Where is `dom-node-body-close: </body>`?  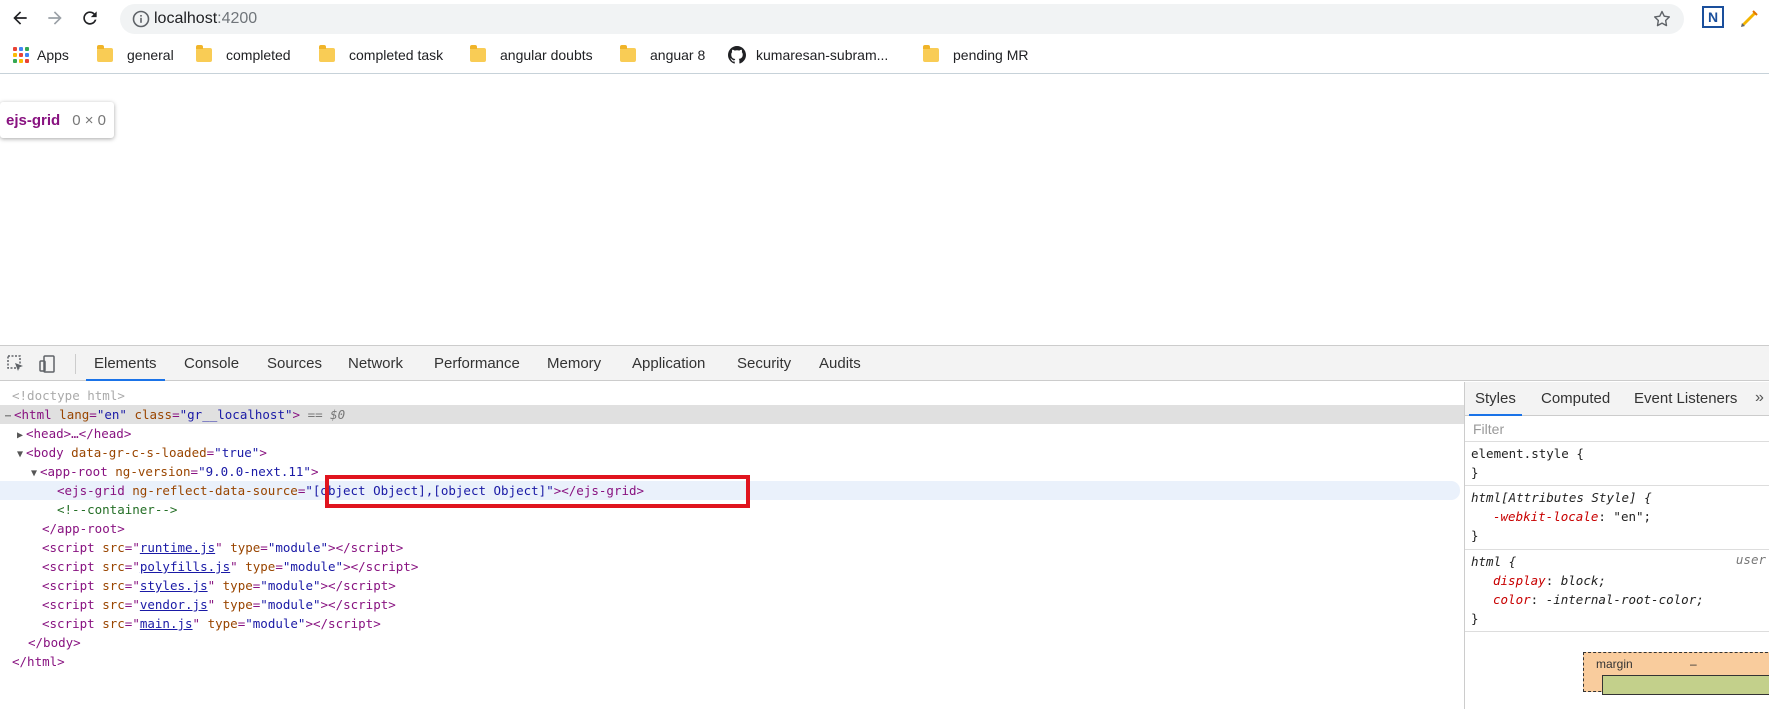 dom-node-body-close: </body> is located at coordinates (732, 642).